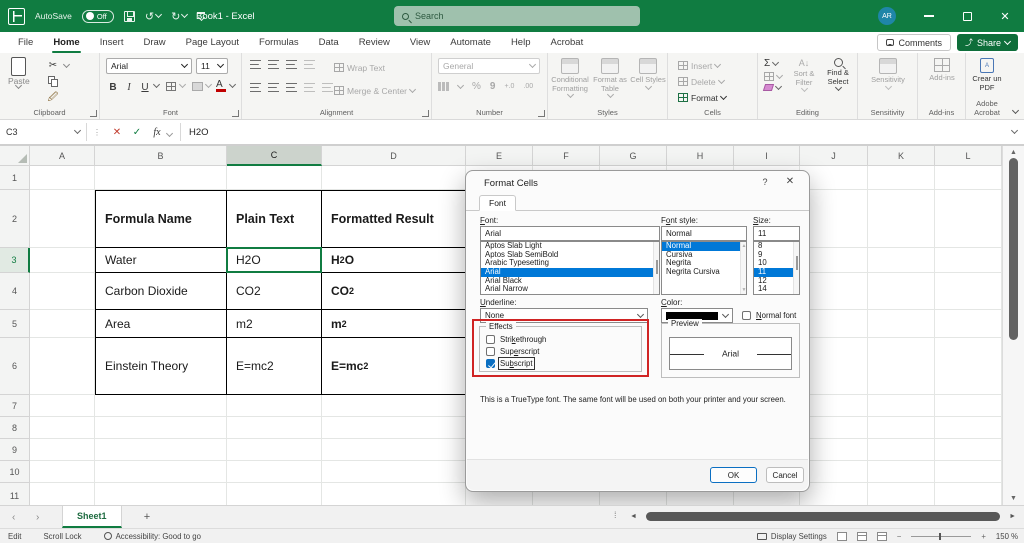 This screenshot has width=1024, height=543. Describe the element at coordinates (329, 42) in the screenshot. I see `ribbon-tab: Data` at that location.